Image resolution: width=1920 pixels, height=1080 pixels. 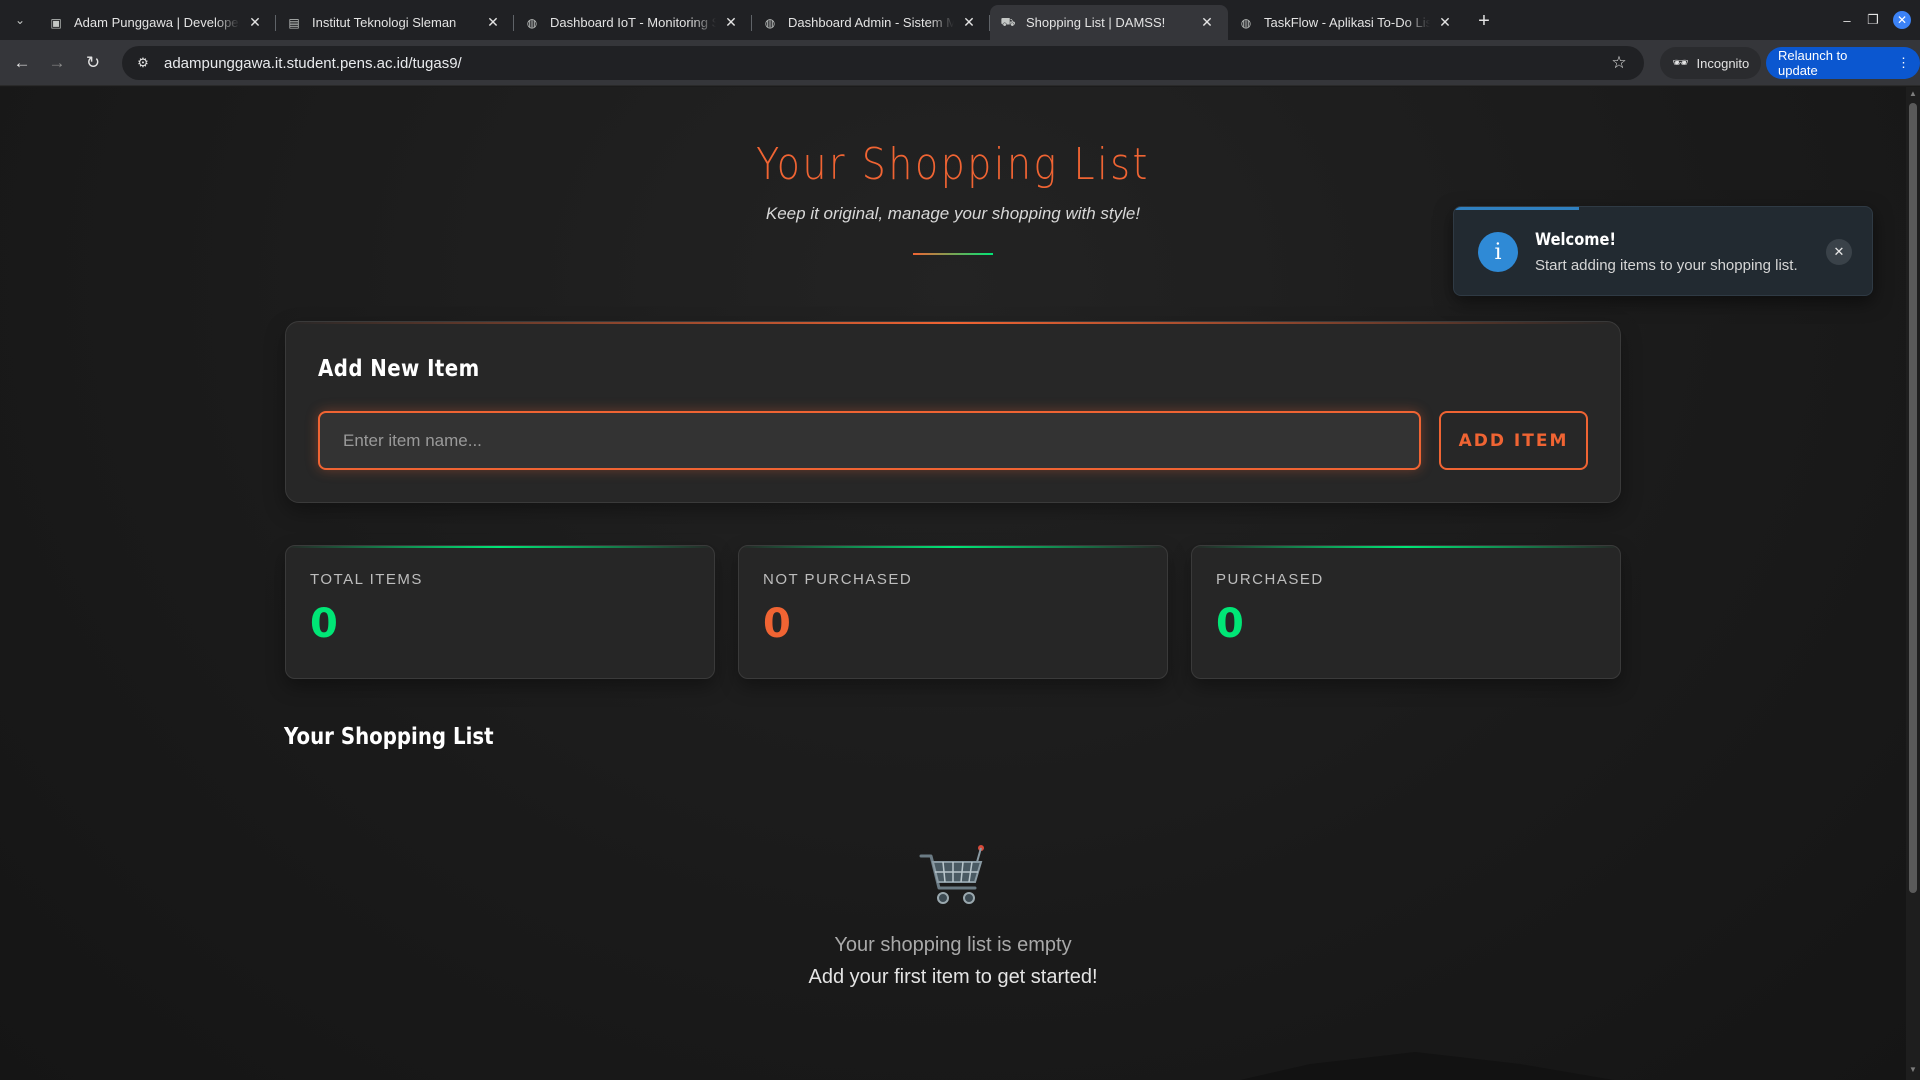 I want to click on scrollbar-thumb, so click(x=1913, y=498).